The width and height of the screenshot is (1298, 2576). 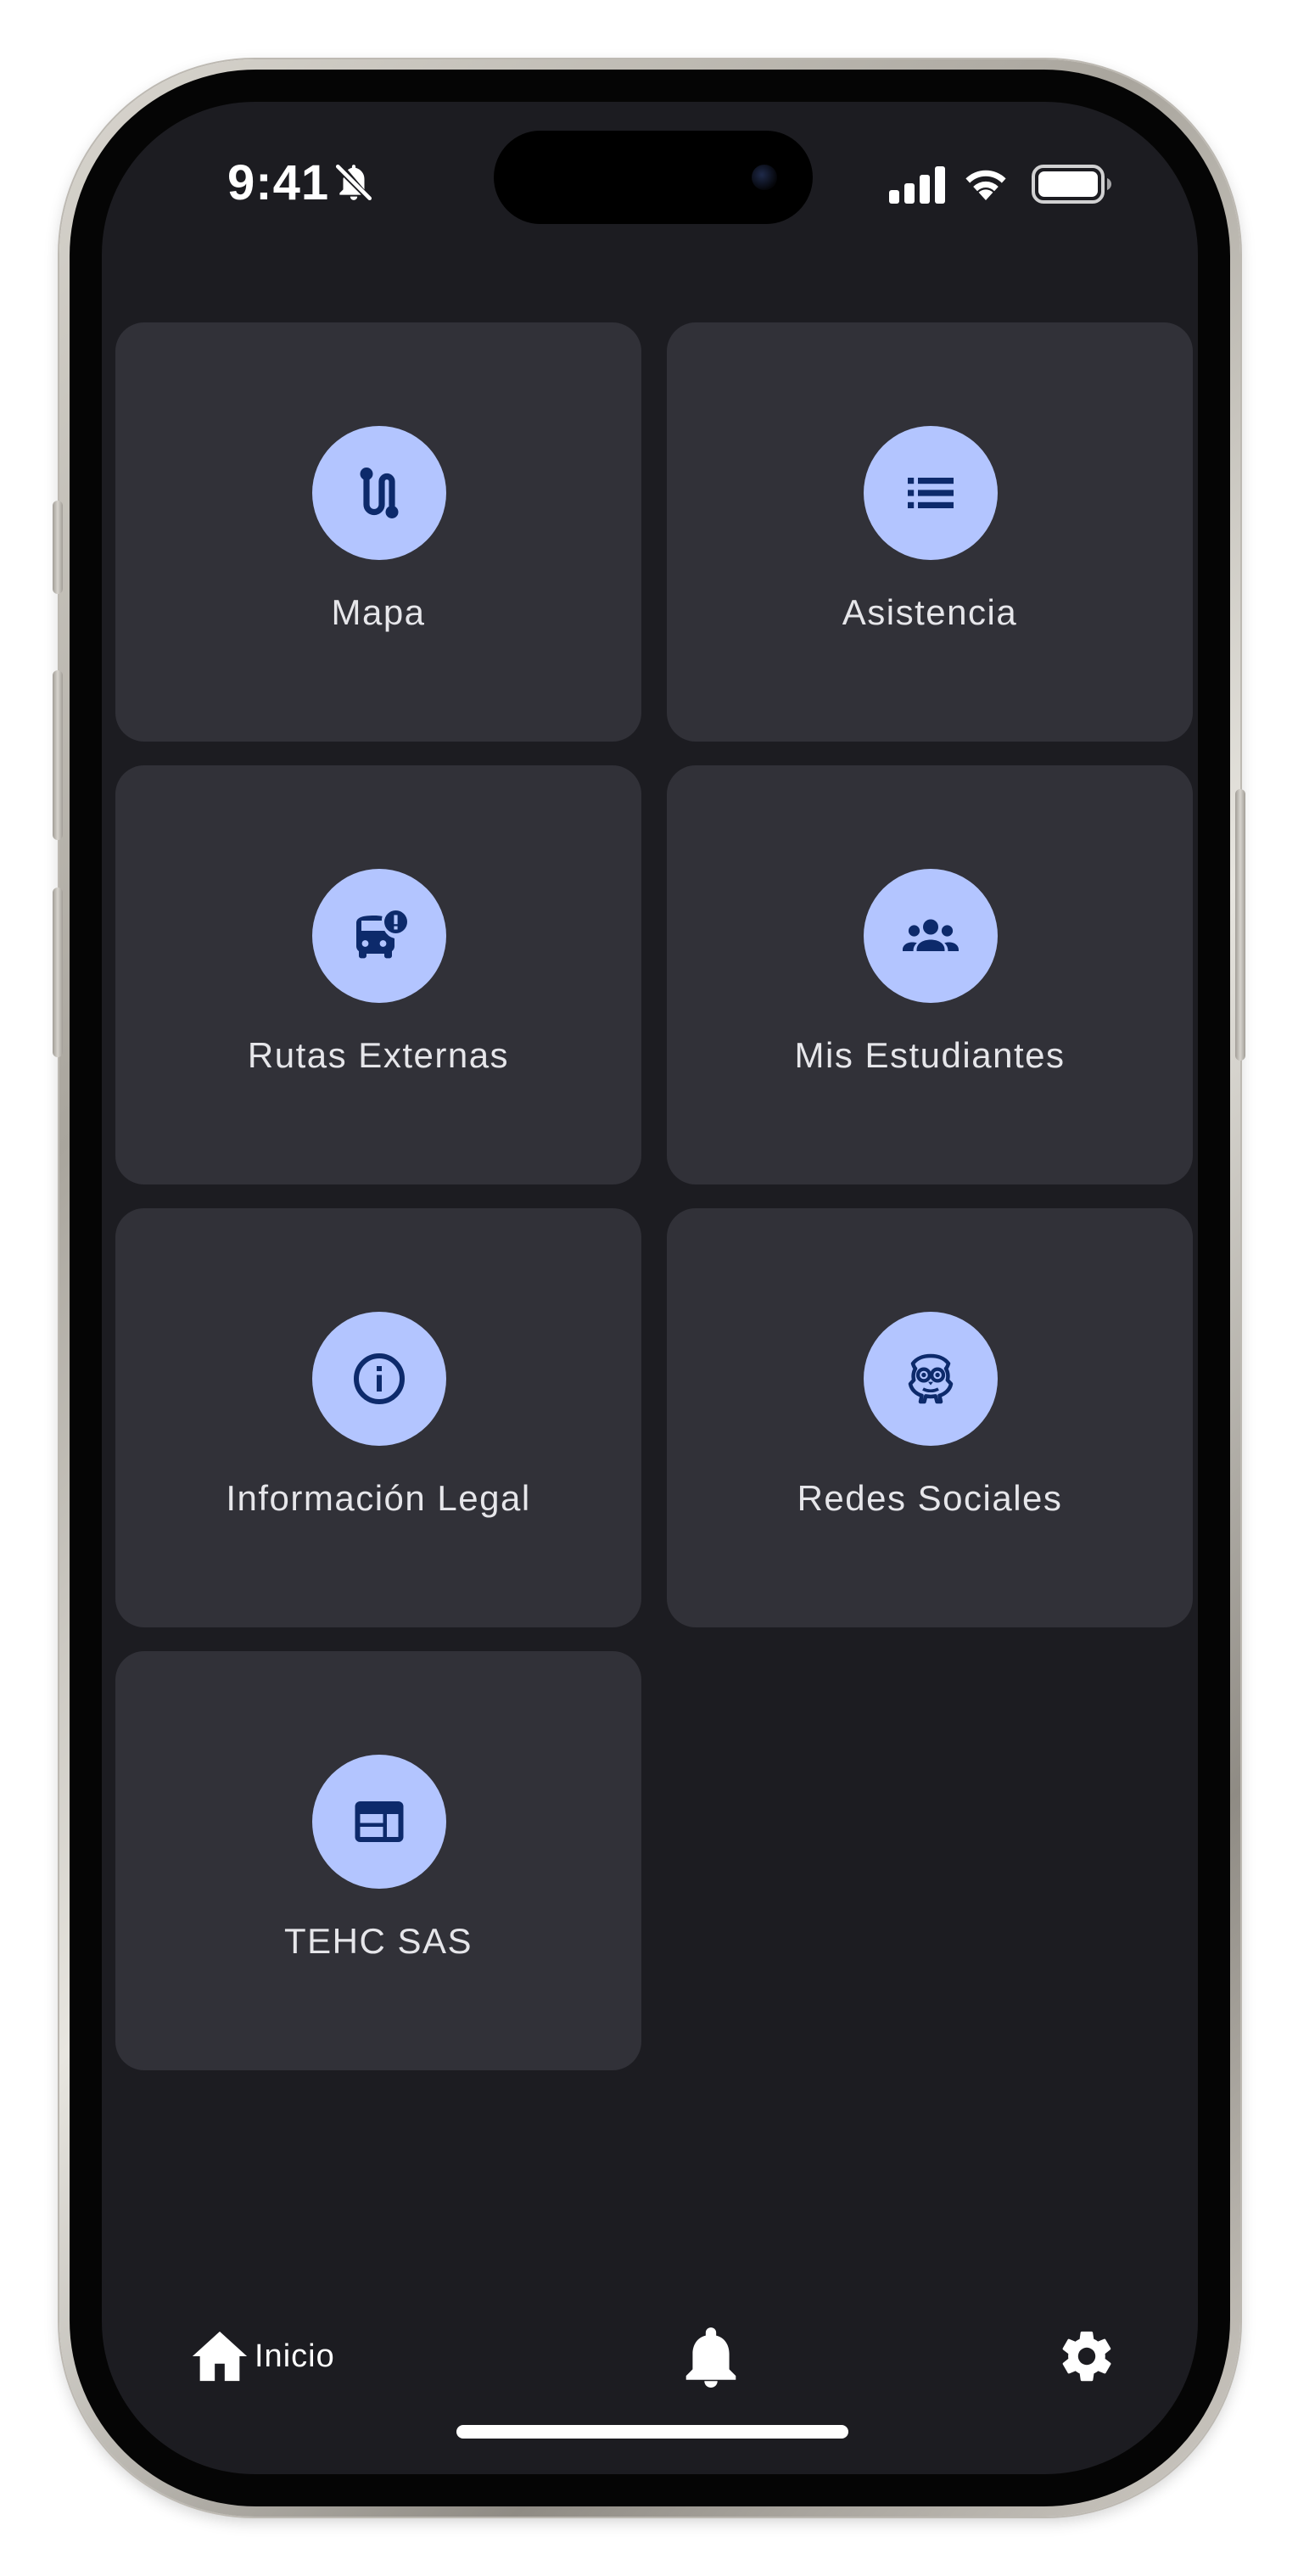 I want to click on list-icon, so click(x=931, y=493).